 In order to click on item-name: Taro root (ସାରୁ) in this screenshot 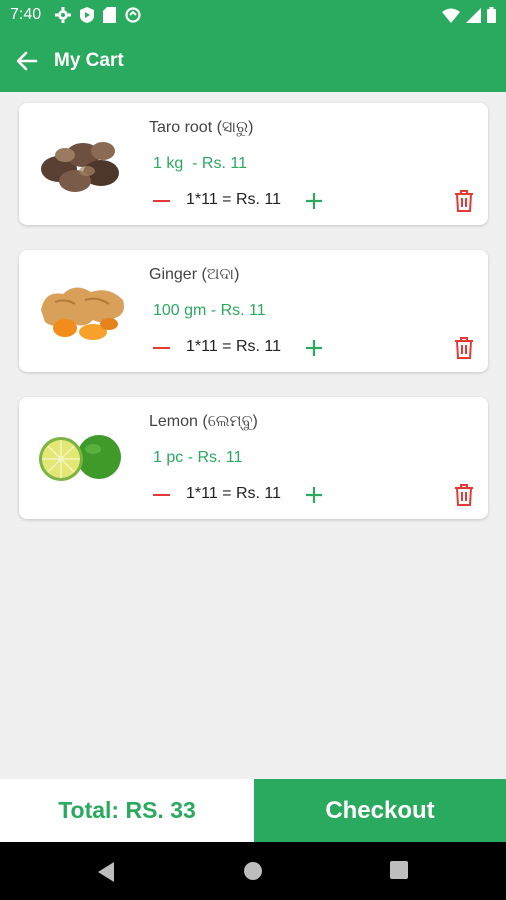, I will do `click(201, 127)`.